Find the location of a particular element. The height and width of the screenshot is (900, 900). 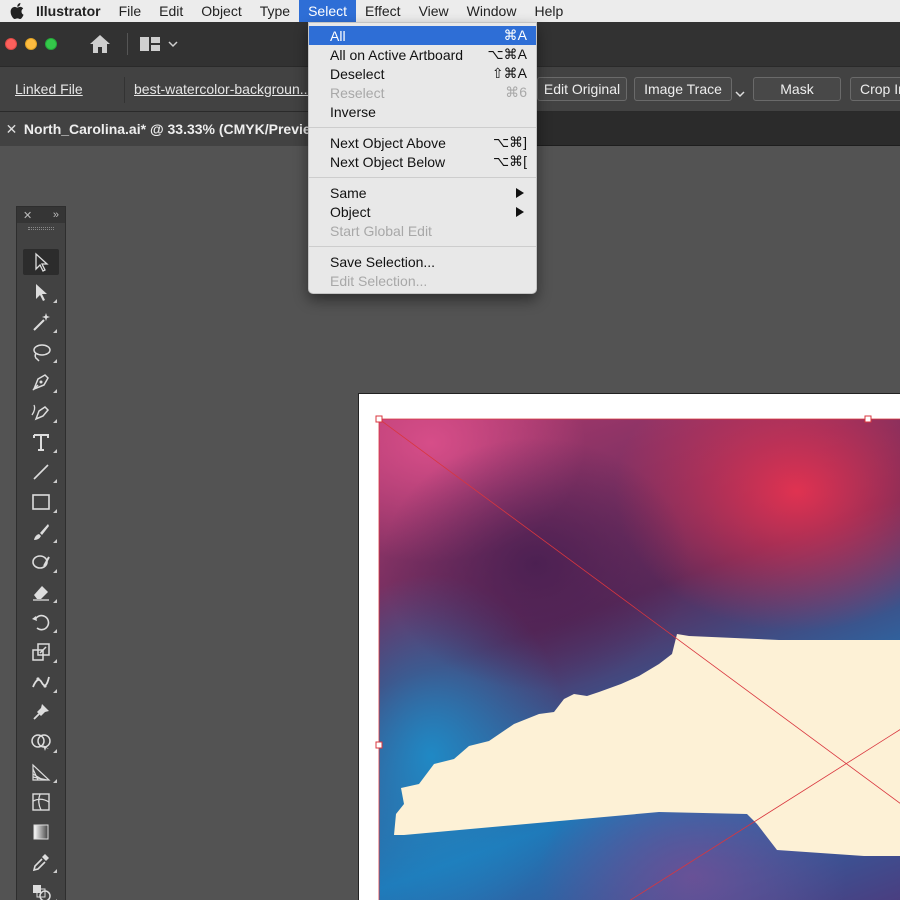

menu-item-shortcut: ⌥⌘] is located at coordinates (509, 142).